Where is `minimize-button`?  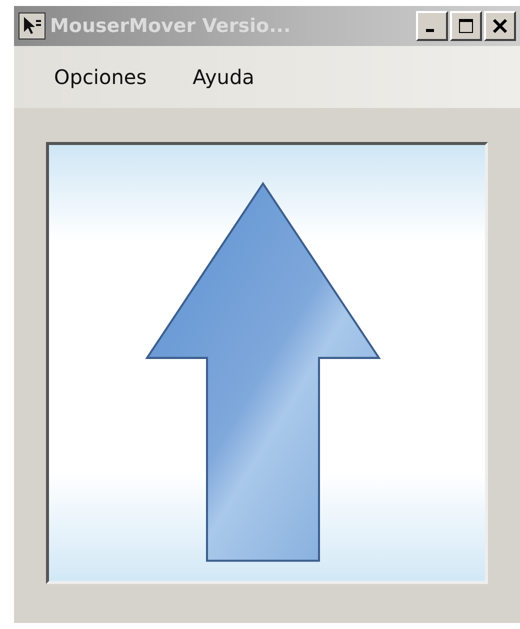 minimize-button is located at coordinates (432, 26).